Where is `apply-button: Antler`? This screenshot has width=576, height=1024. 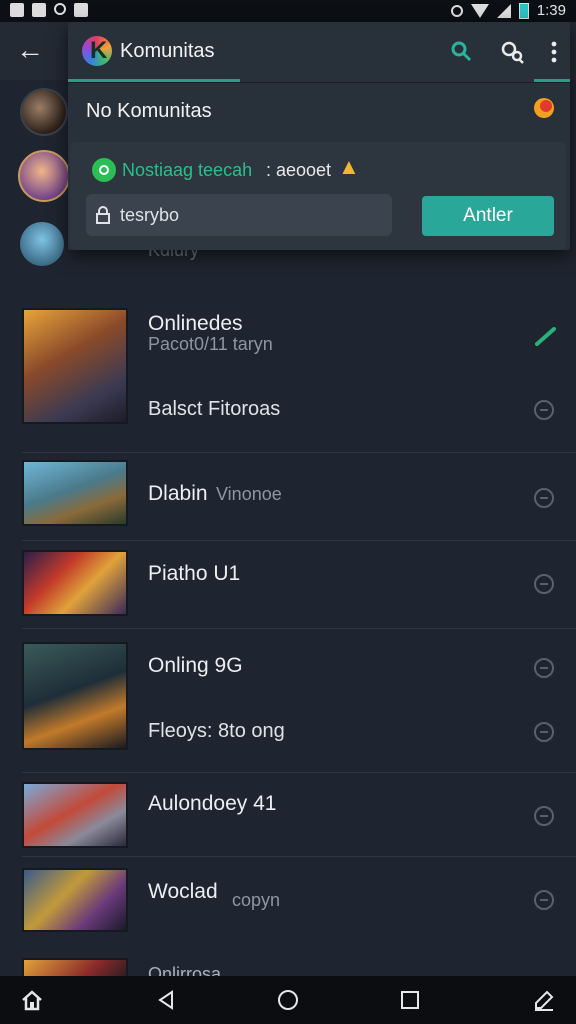
apply-button: Antler is located at coordinates (488, 216).